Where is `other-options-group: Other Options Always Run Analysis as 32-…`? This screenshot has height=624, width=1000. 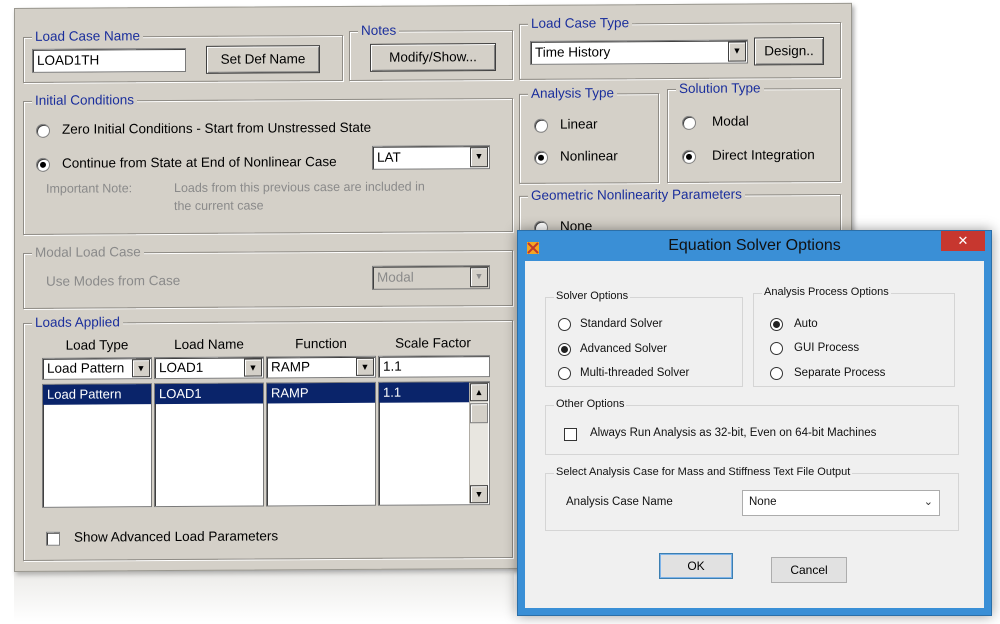 other-options-group: Other Options Always Run Analysis as 32-… is located at coordinates (752, 426).